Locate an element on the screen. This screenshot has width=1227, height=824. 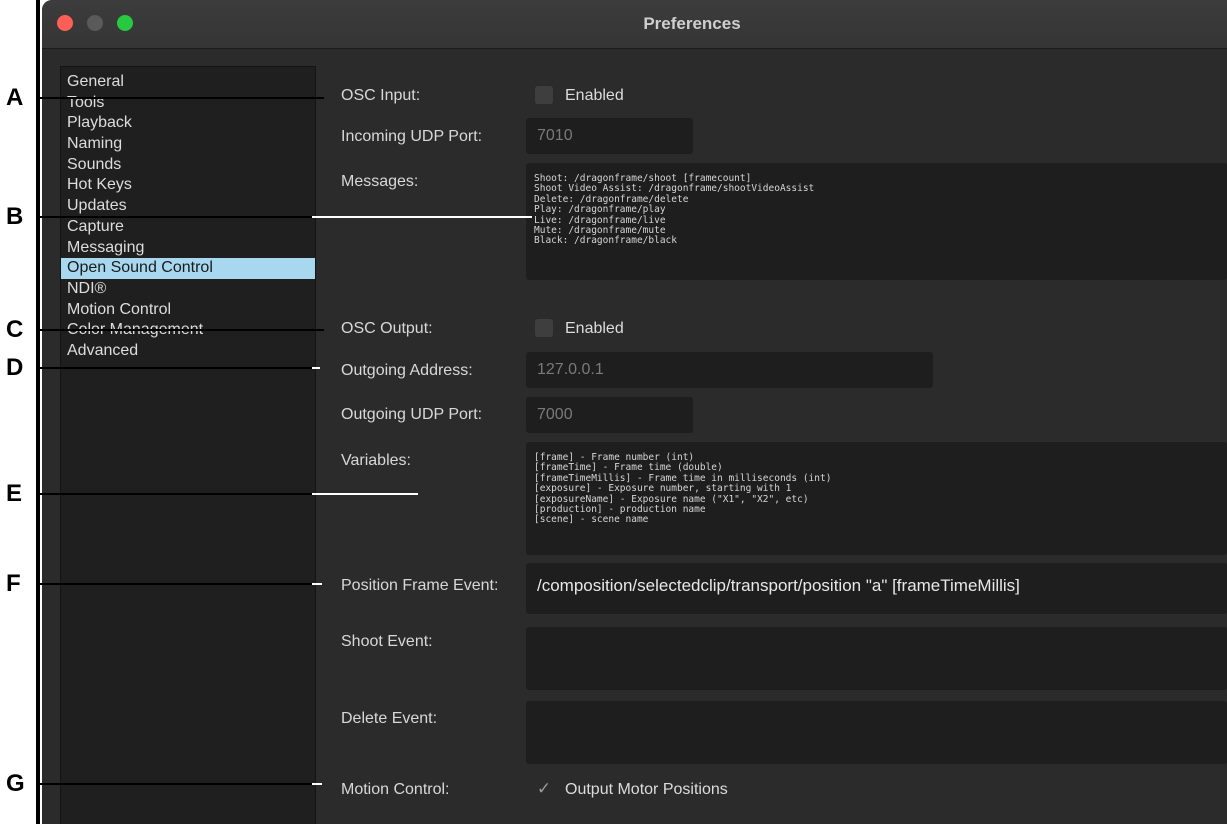
delete-event-label: Delete Event: is located at coordinates (389, 718).